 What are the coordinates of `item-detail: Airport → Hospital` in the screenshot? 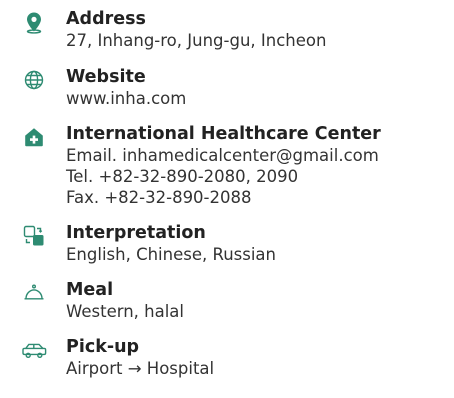 It's located at (140, 368).